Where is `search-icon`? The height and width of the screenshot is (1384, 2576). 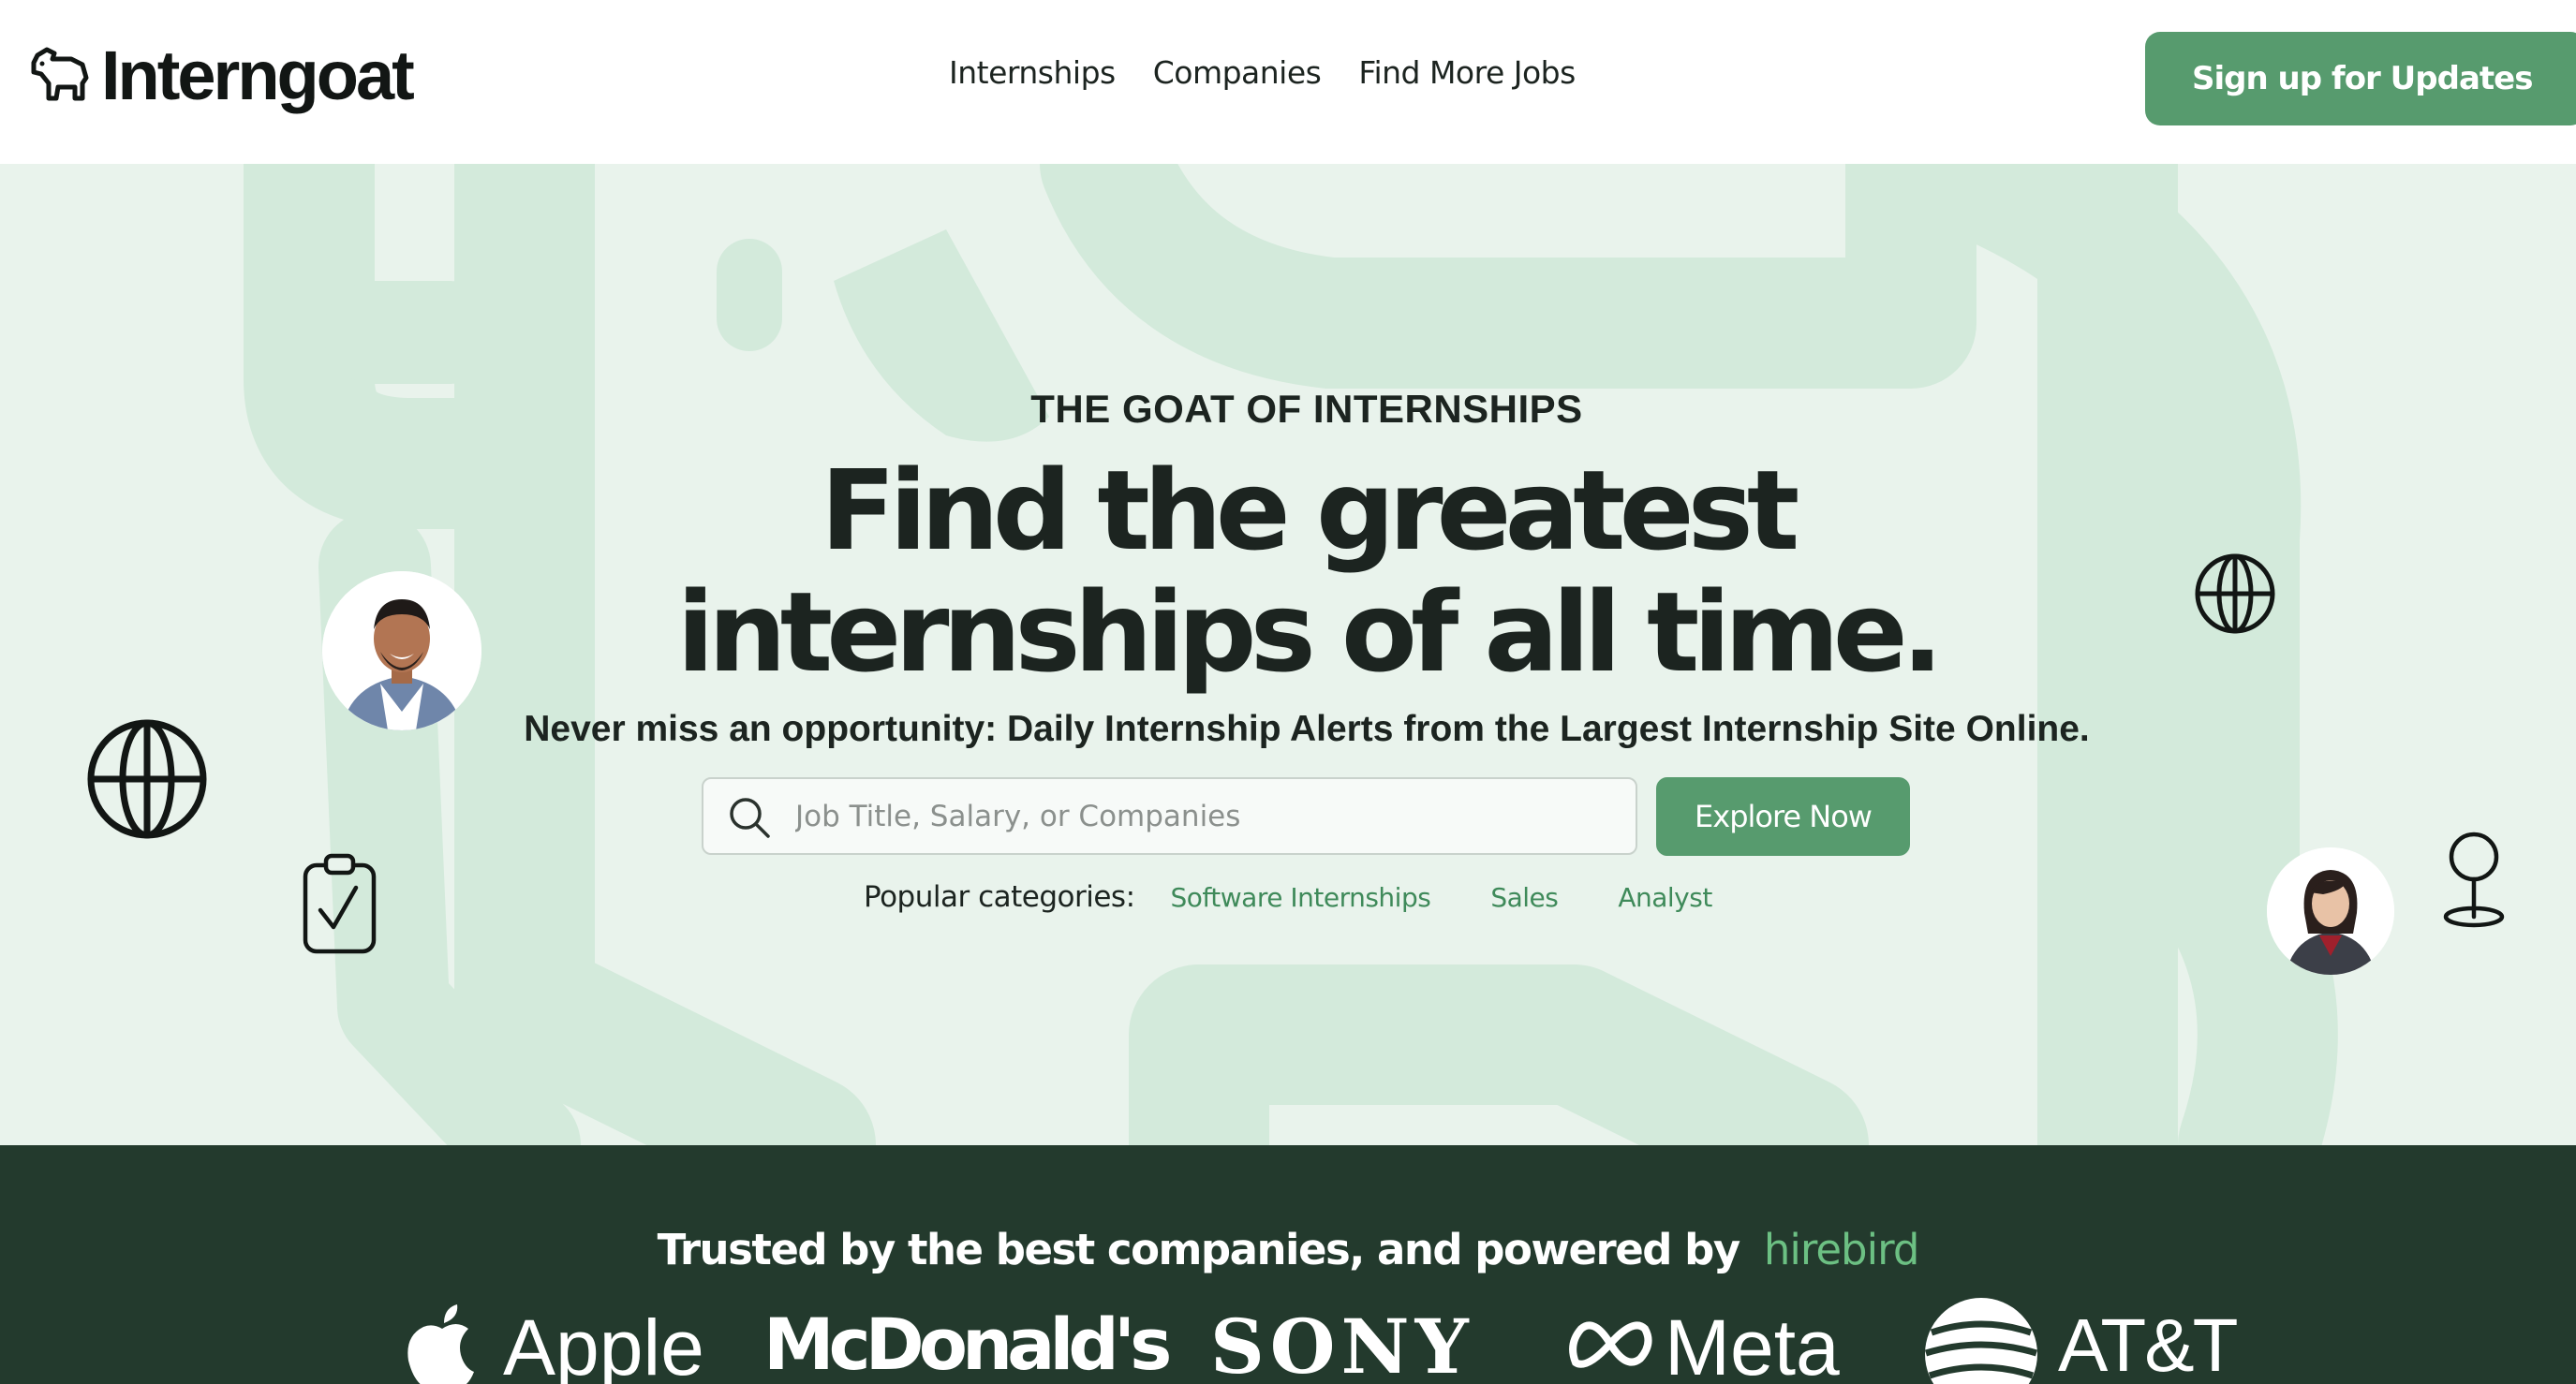 search-icon is located at coordinates (750, 818).